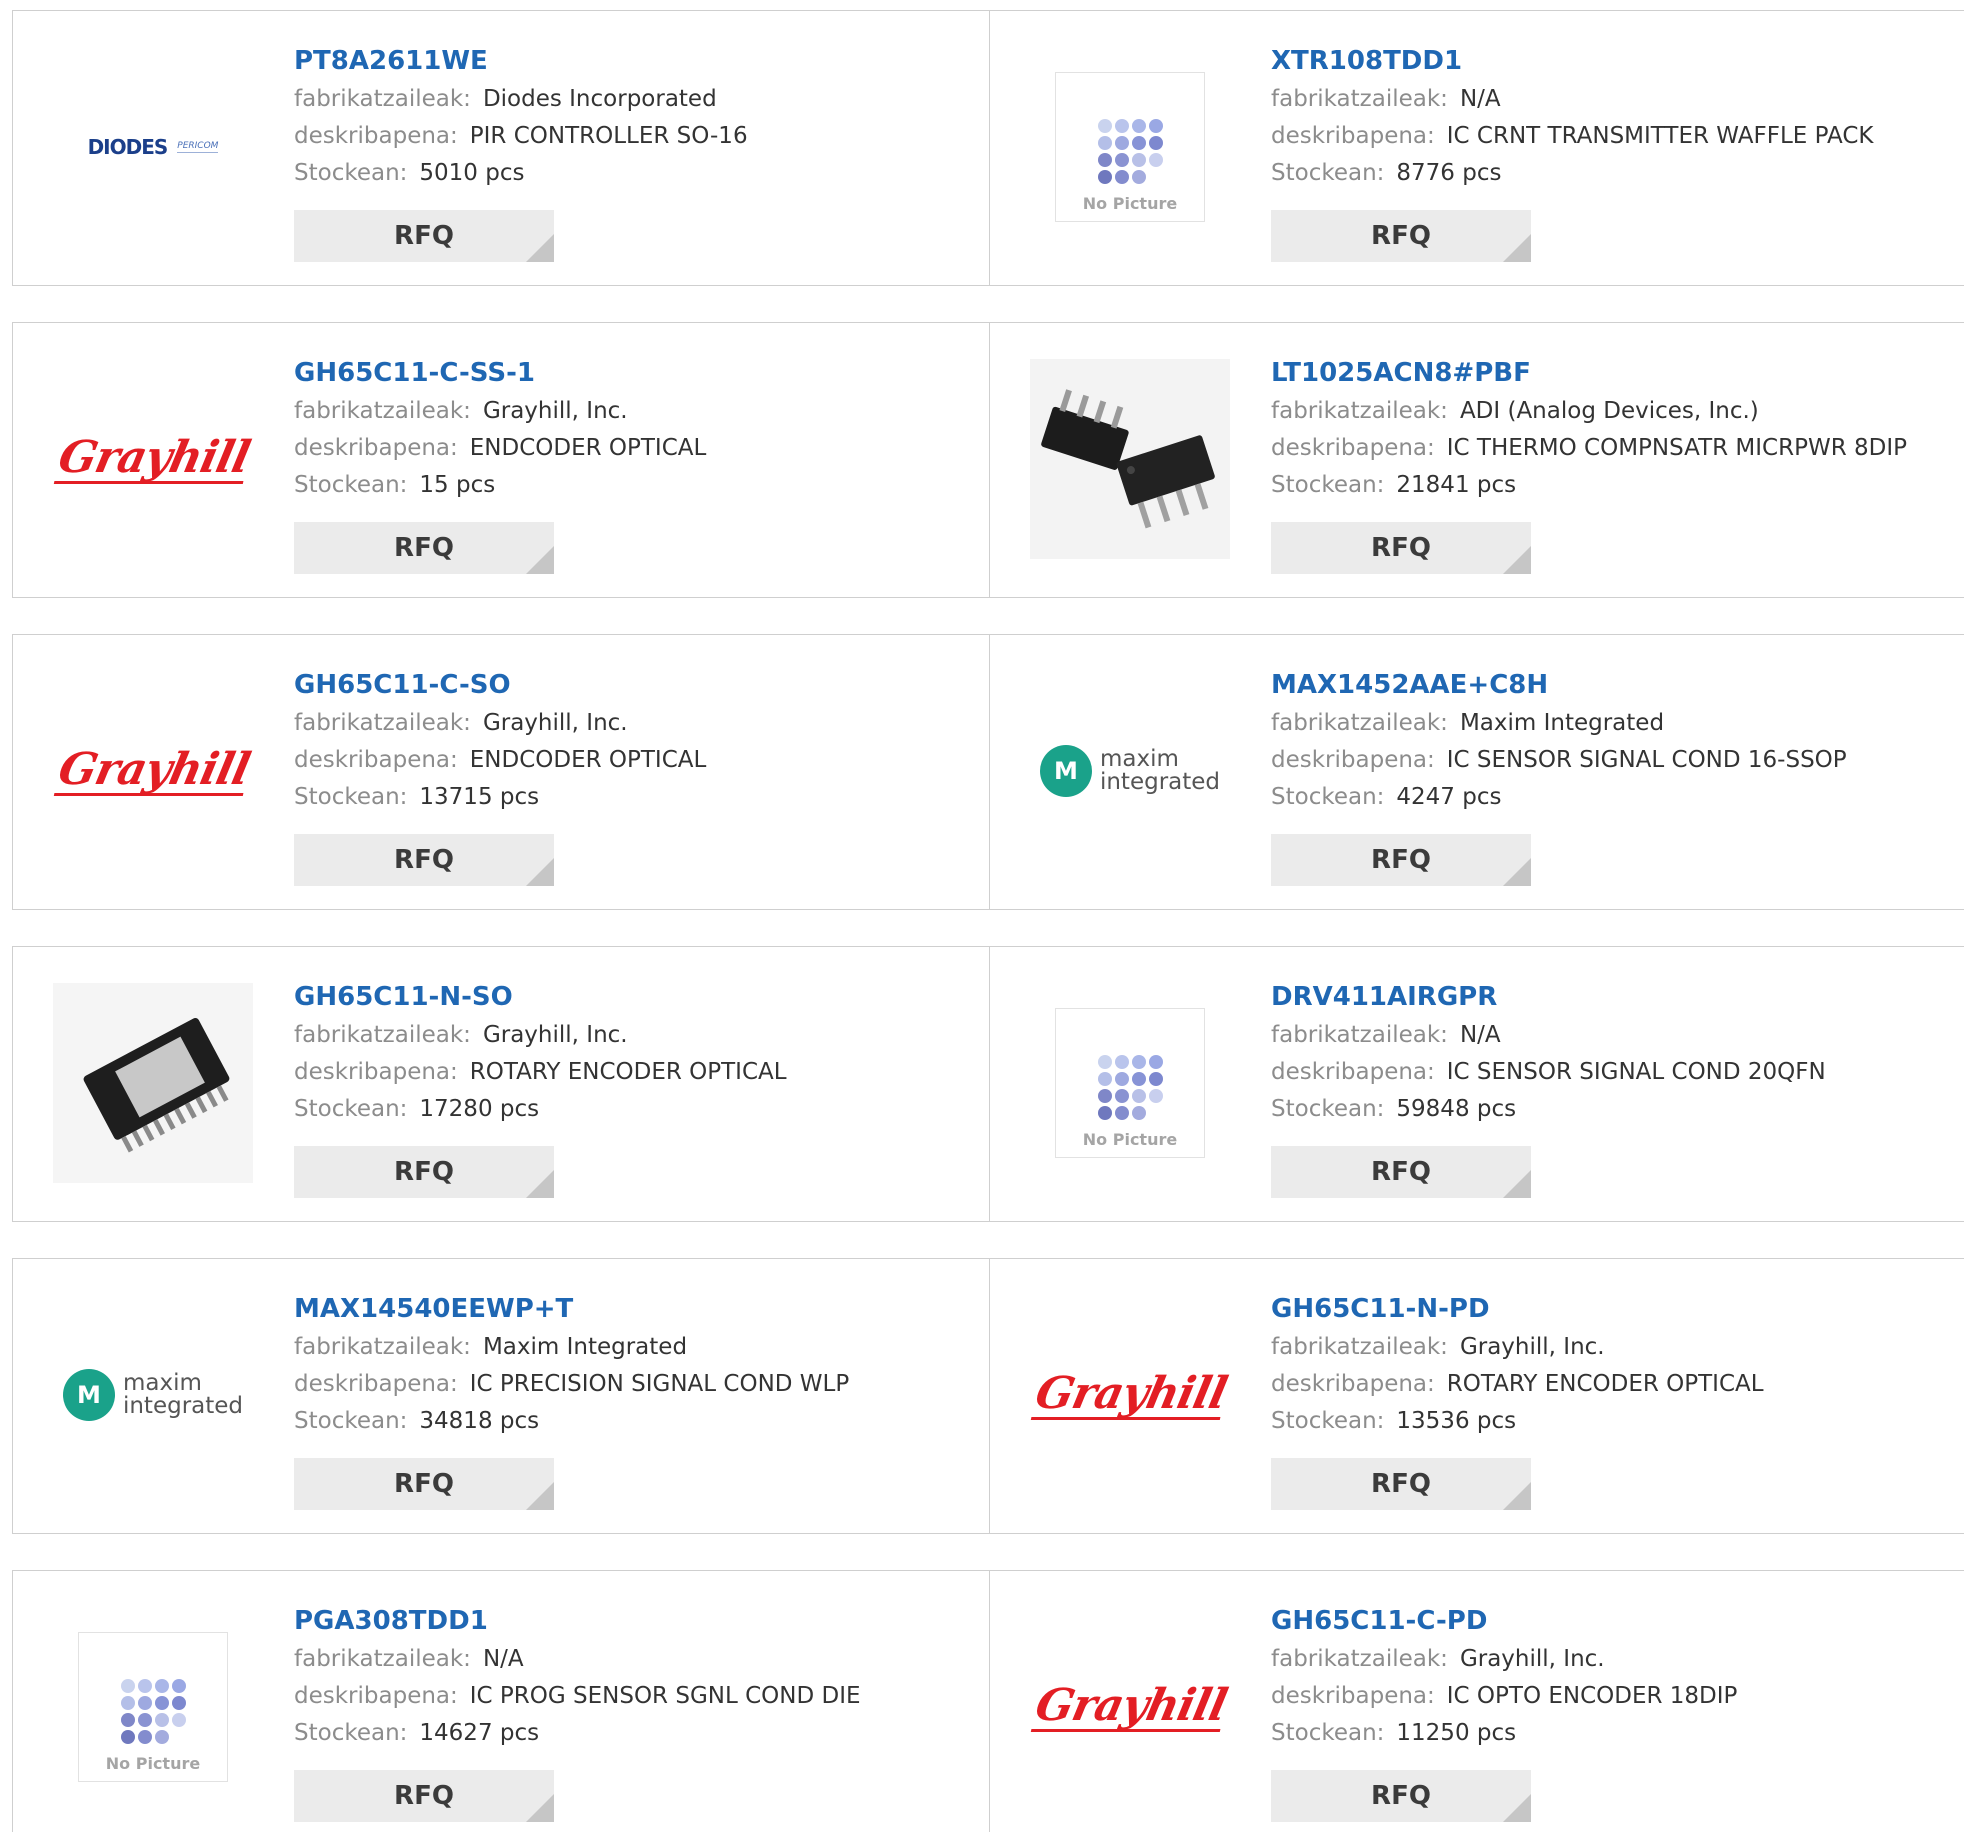  I want to click on pericom-logo-text: PERICOM, so click(198, 147).